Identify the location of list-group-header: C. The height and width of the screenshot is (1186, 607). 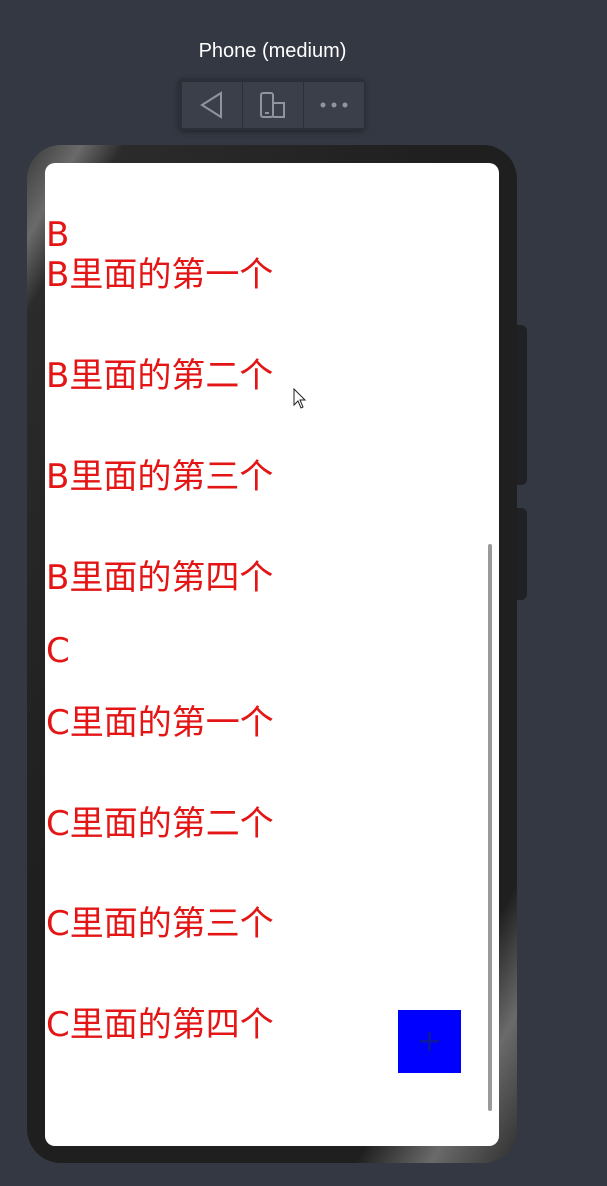
(58, 651).